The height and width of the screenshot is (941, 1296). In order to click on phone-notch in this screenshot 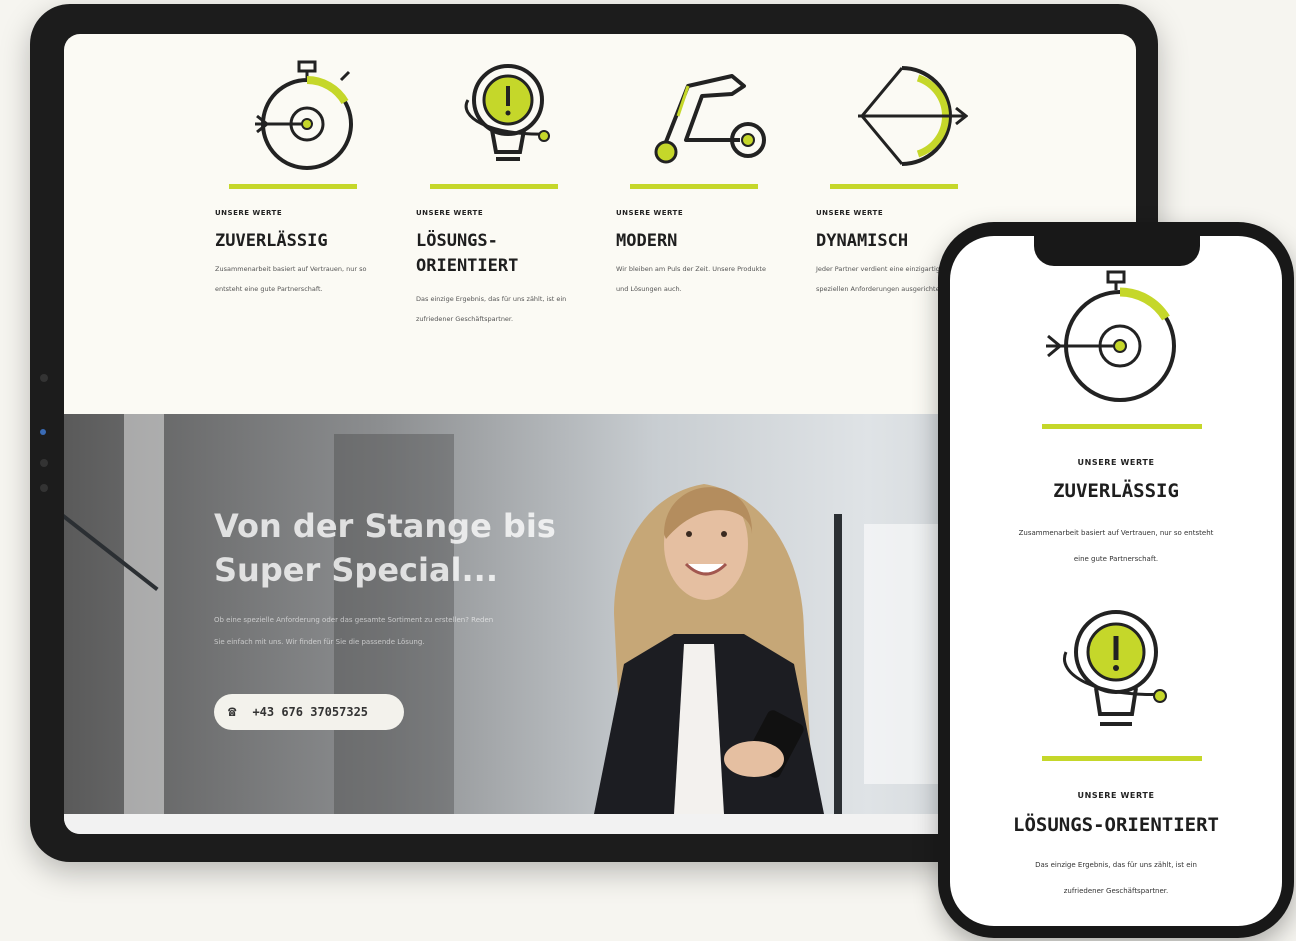, I will do `click(1117, 251)`.